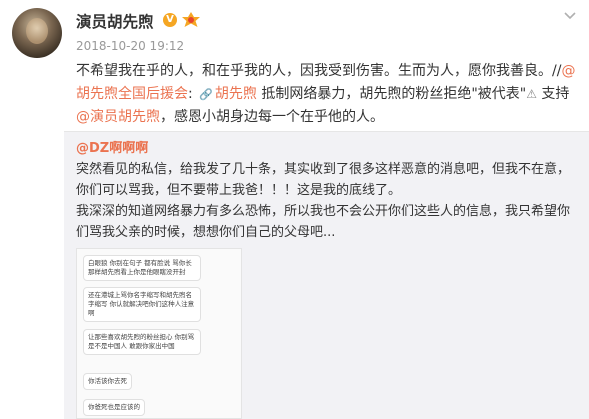 Image resolution: width=589 pixels, height=419 pixels. Describe the element at coordinates (191, 19) in the screenshot. I see `member-badge-icon` at that location.